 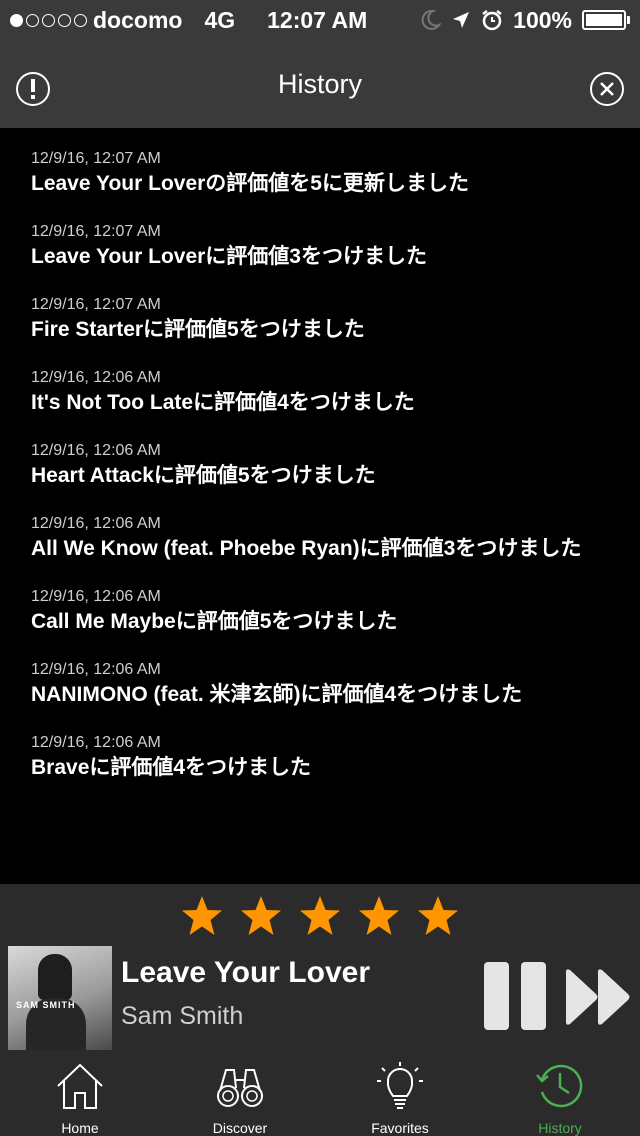 I want to click on binoculars-icon, so click(x=240, y=1088).